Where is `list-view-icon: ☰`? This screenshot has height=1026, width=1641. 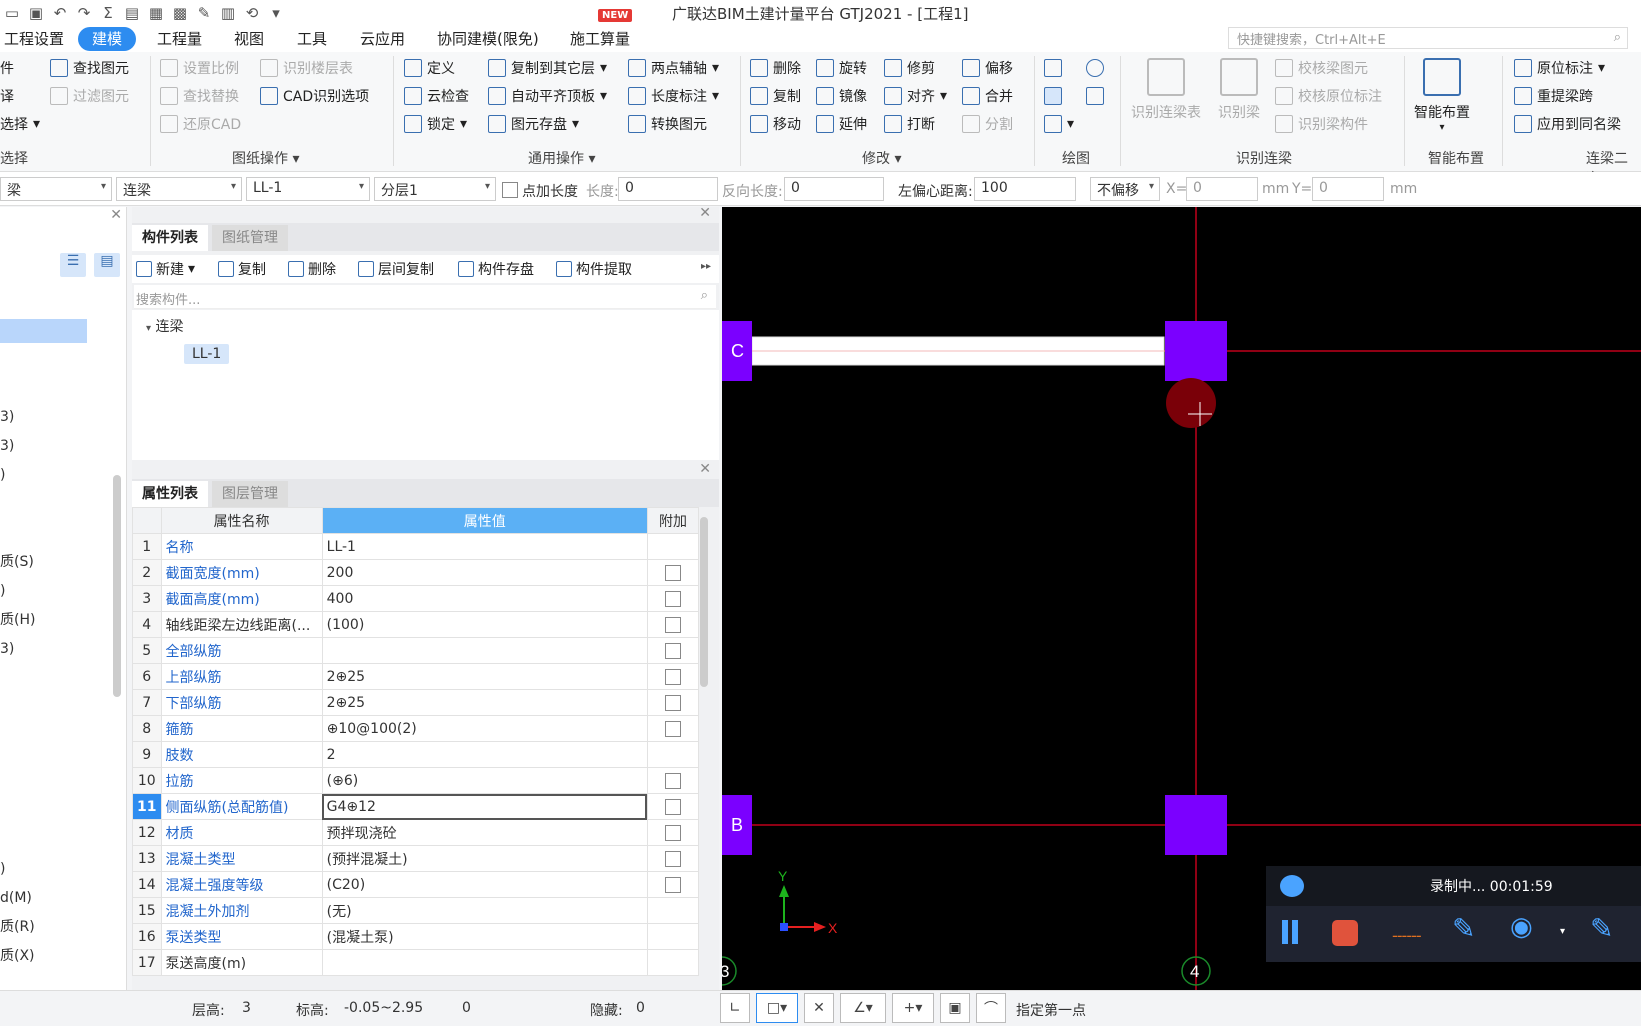 list-view-icon: ☰ is located at coordinates (73, 265).